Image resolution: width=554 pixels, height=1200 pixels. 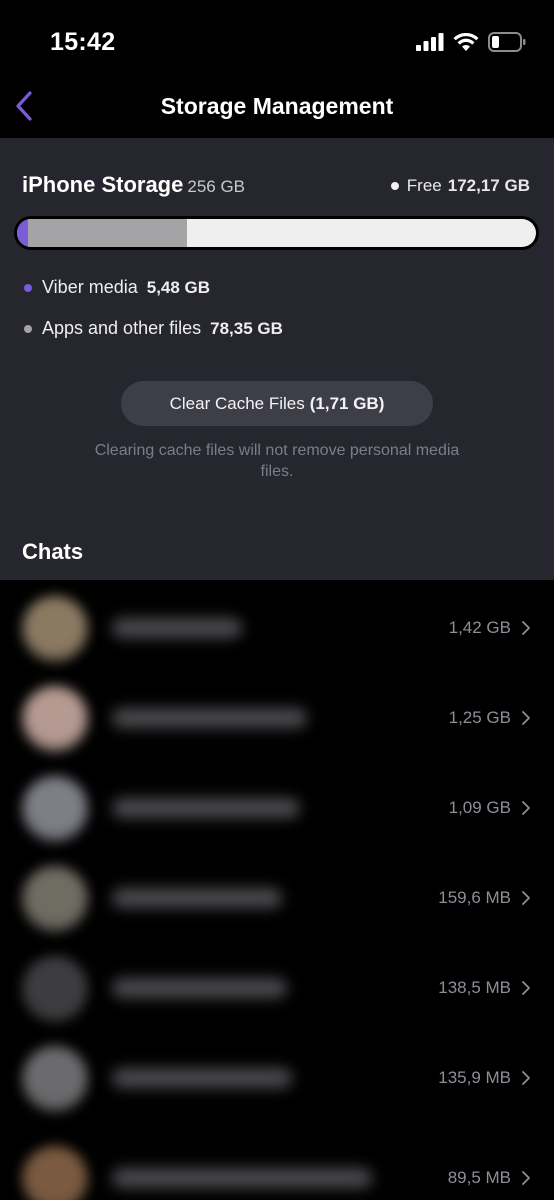 What do you see at coordinates (53, 551) in the screenshot?
I see `chats-heading: Chats` at bounding box center [53, 551].